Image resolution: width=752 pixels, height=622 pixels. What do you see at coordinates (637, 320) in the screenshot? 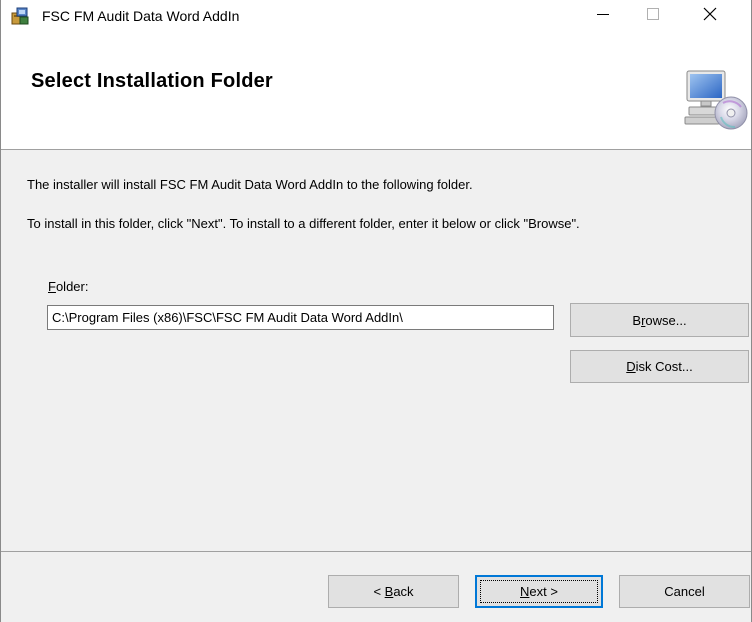
I see `browse-label-start: B` at bounding box center [637, 320].